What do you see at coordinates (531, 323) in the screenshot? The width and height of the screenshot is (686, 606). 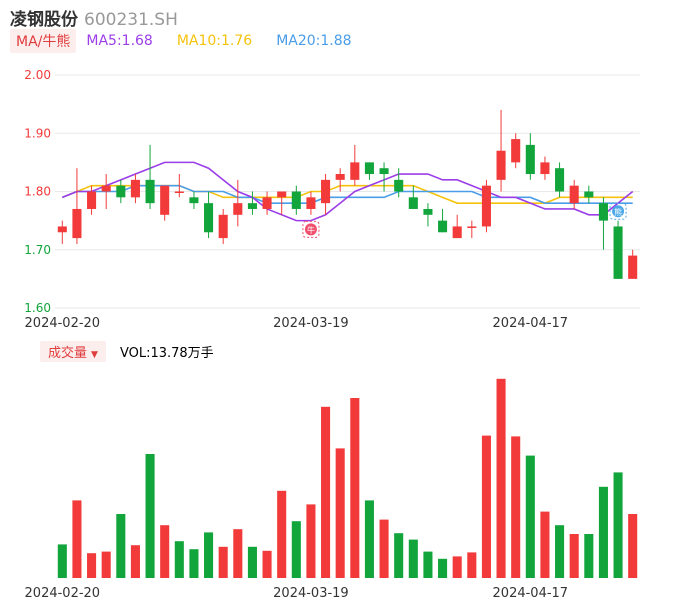 I see `x-tick-label: 2024-04-17` at bounding box center [531, 323].